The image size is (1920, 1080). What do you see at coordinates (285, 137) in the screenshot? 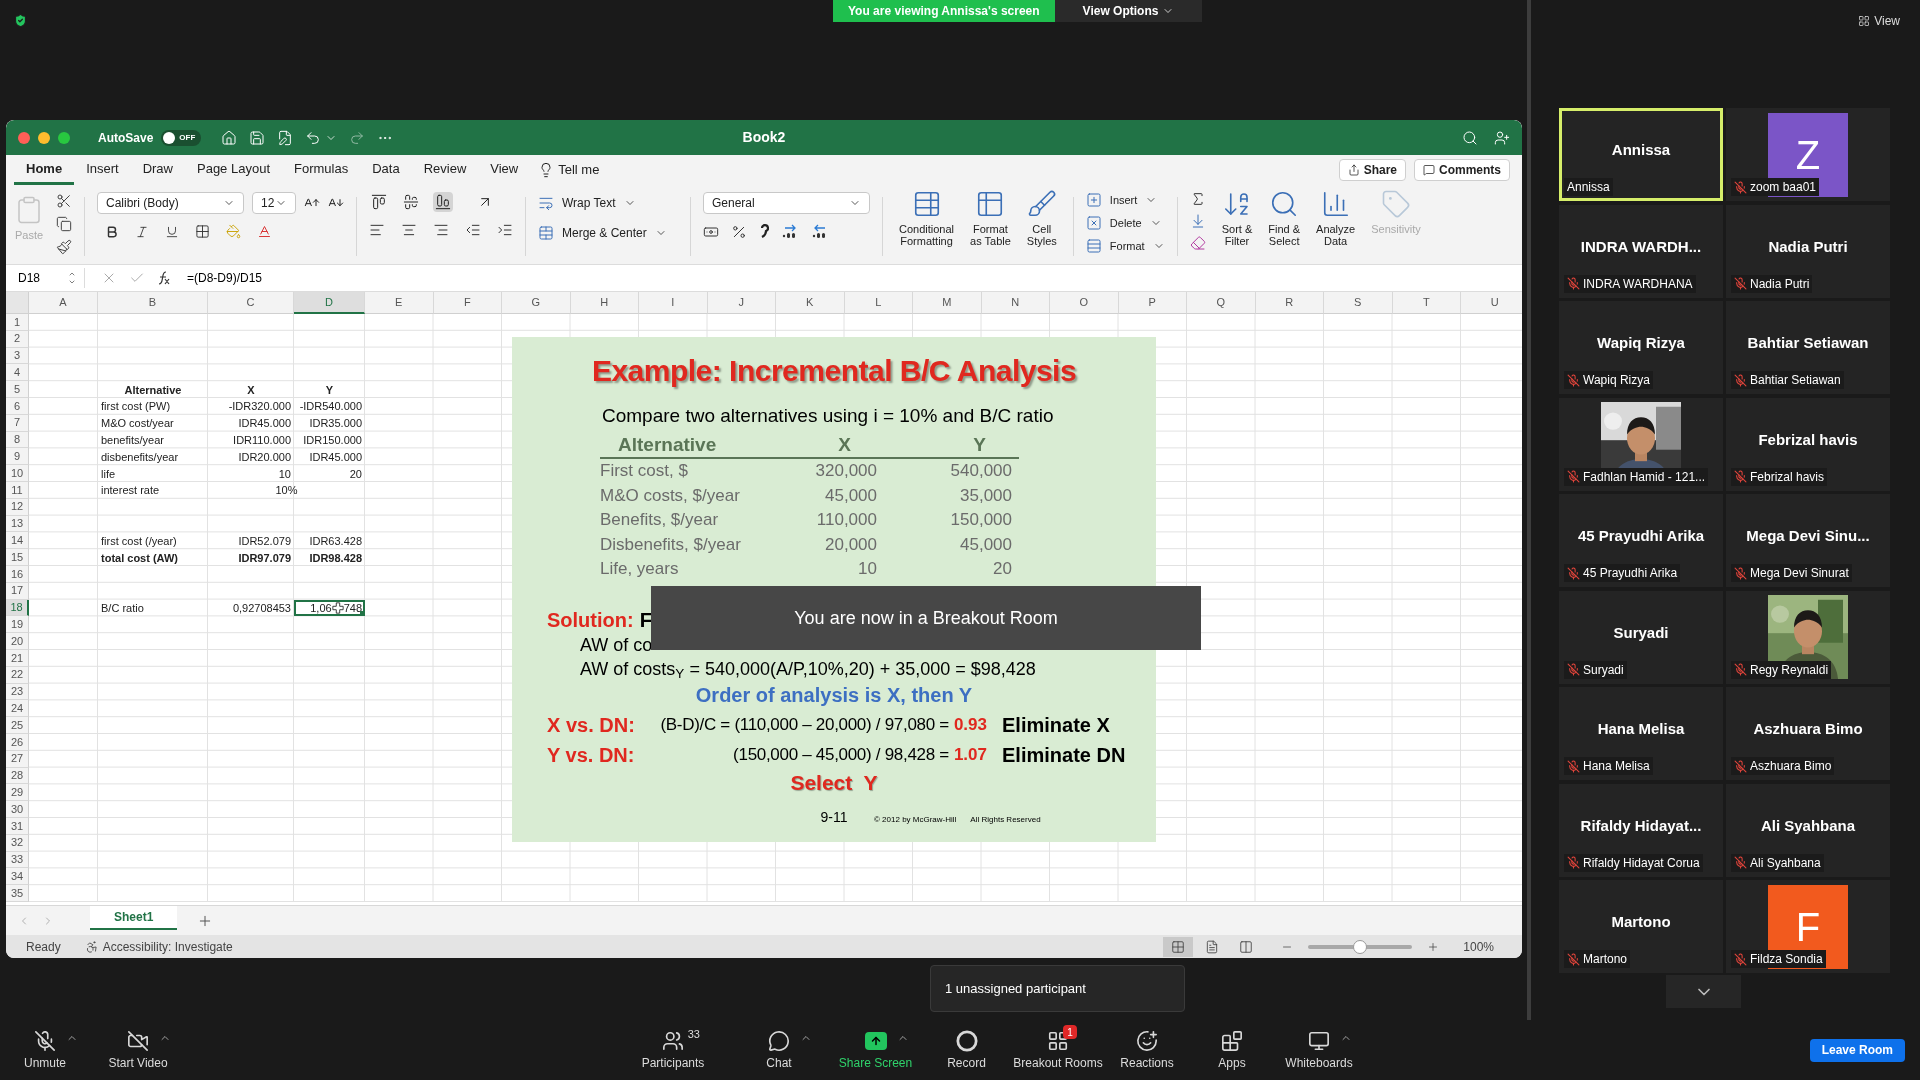
I see `edit-document-icon` at bounding box center [285, 137].